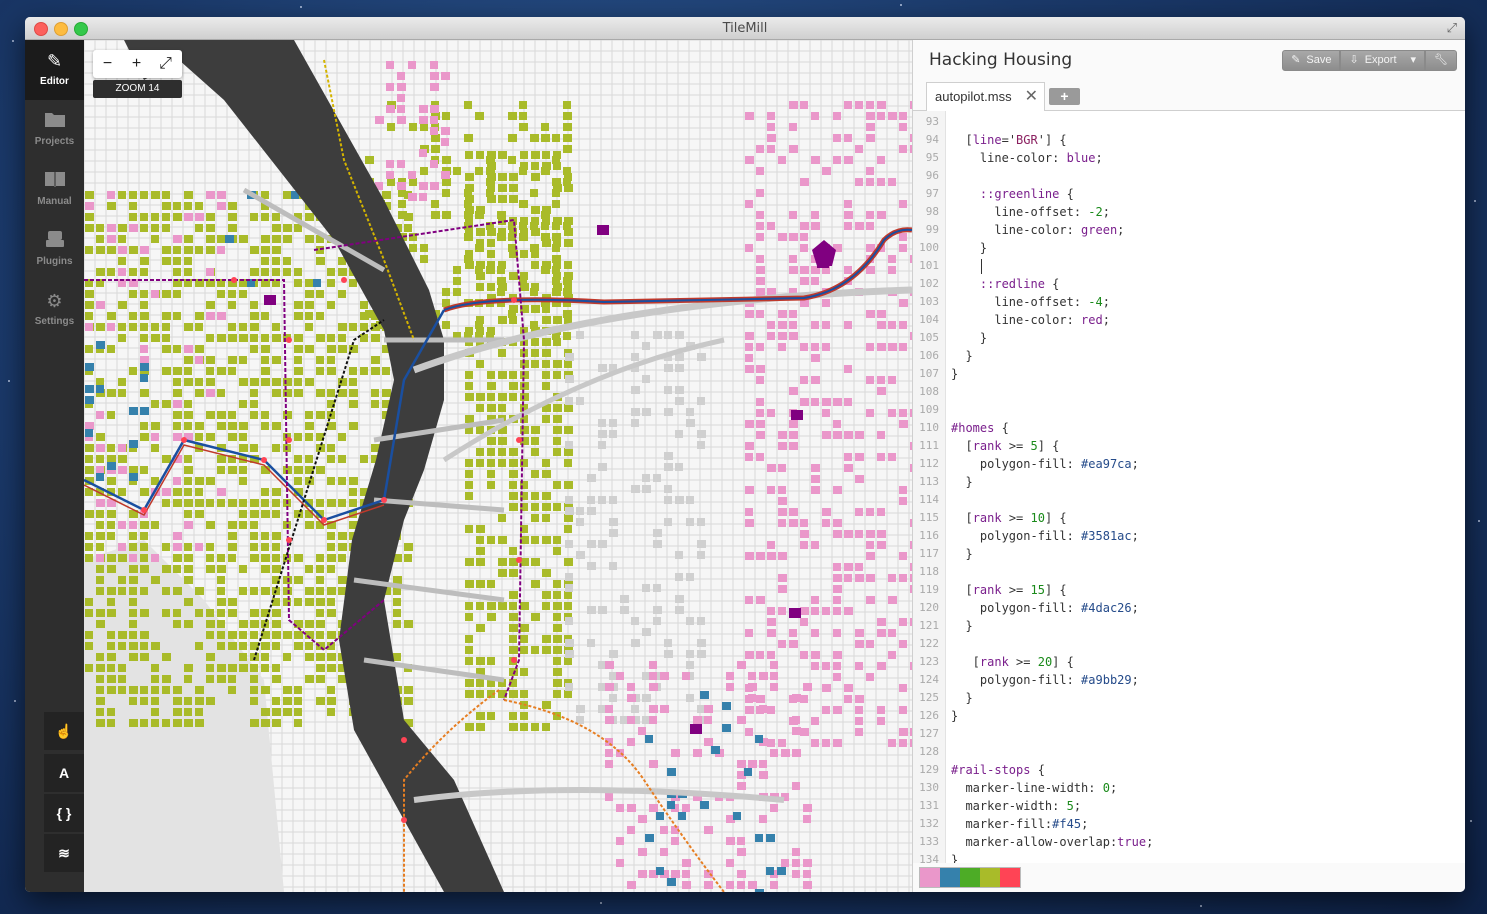 The height and width of the screenshot is (914, 1487). Describe the element at coordinates (1005, 446) in the screenshot. I see `code-line: [rank >= 5] {` at that location.